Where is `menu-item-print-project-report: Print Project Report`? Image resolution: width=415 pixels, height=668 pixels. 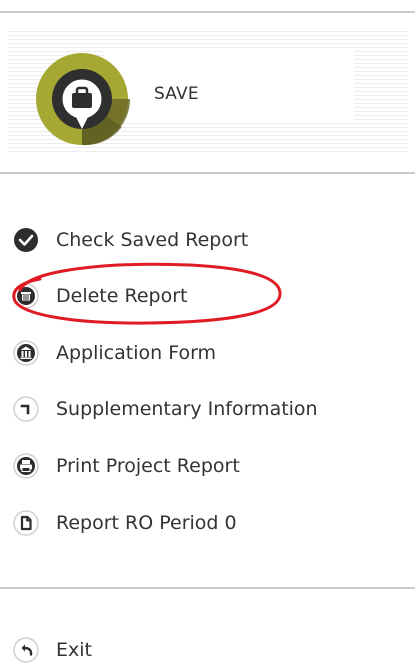 menu-item-print-project-report: Print Project Report is located at coordinates (126, 466).